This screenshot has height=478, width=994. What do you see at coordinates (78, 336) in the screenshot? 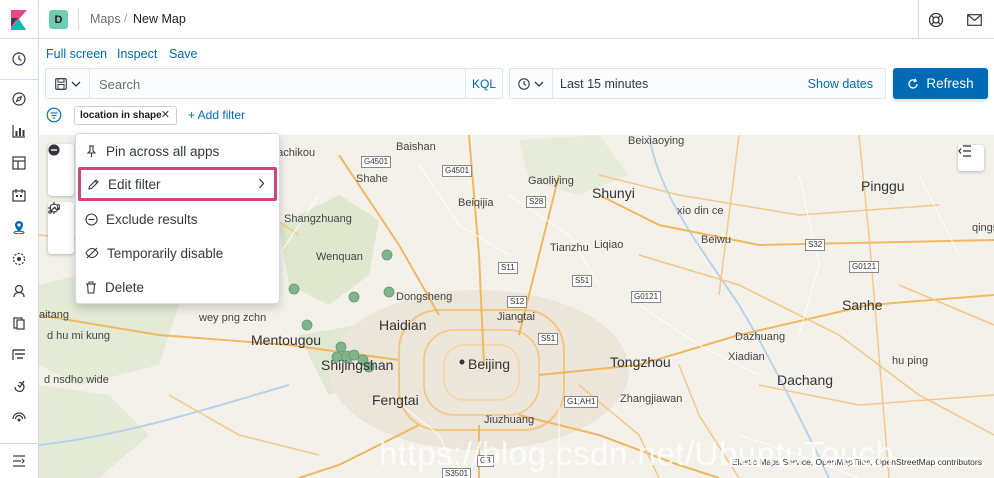
I see `map-label: d hu mi kung` at bounding box center [78, 336].